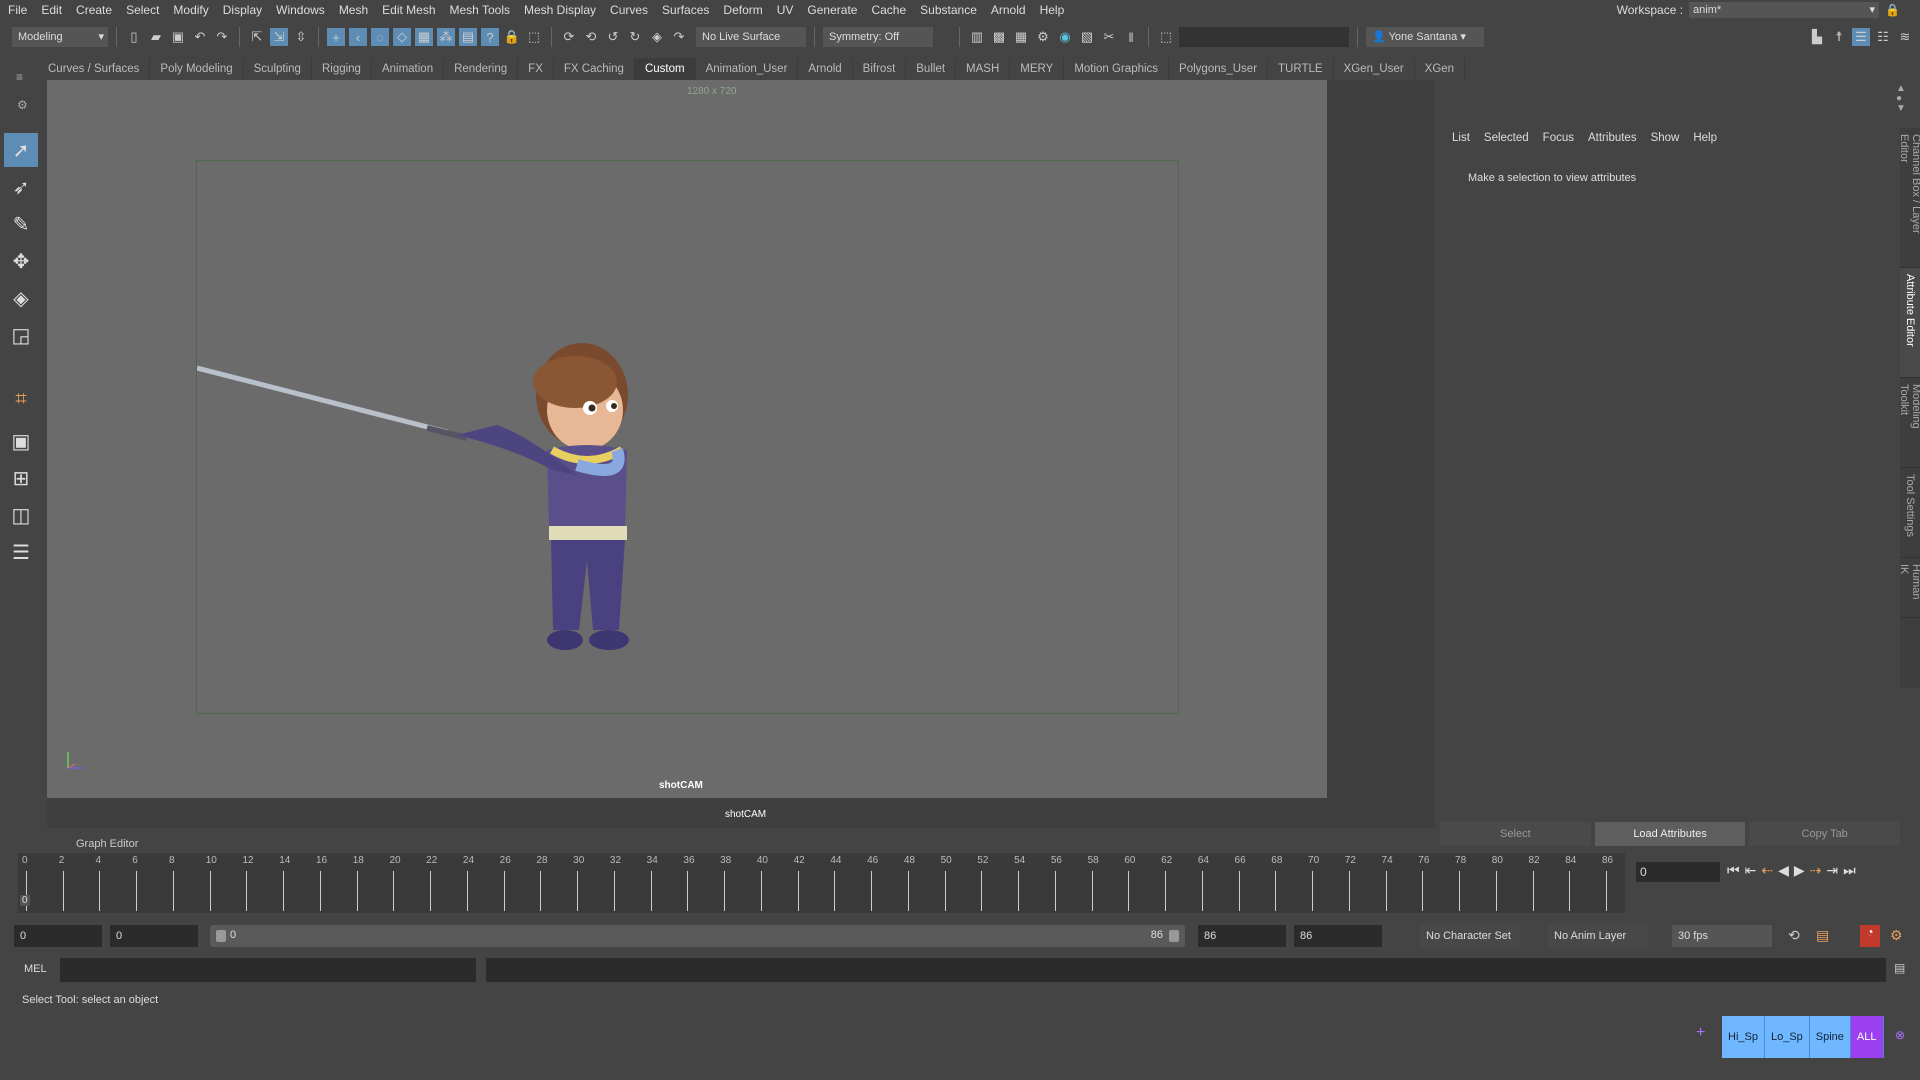 The image size is (1920, 1080). I want to click on menu-mesh-tools: Mesh Tools, so click(480, 10).